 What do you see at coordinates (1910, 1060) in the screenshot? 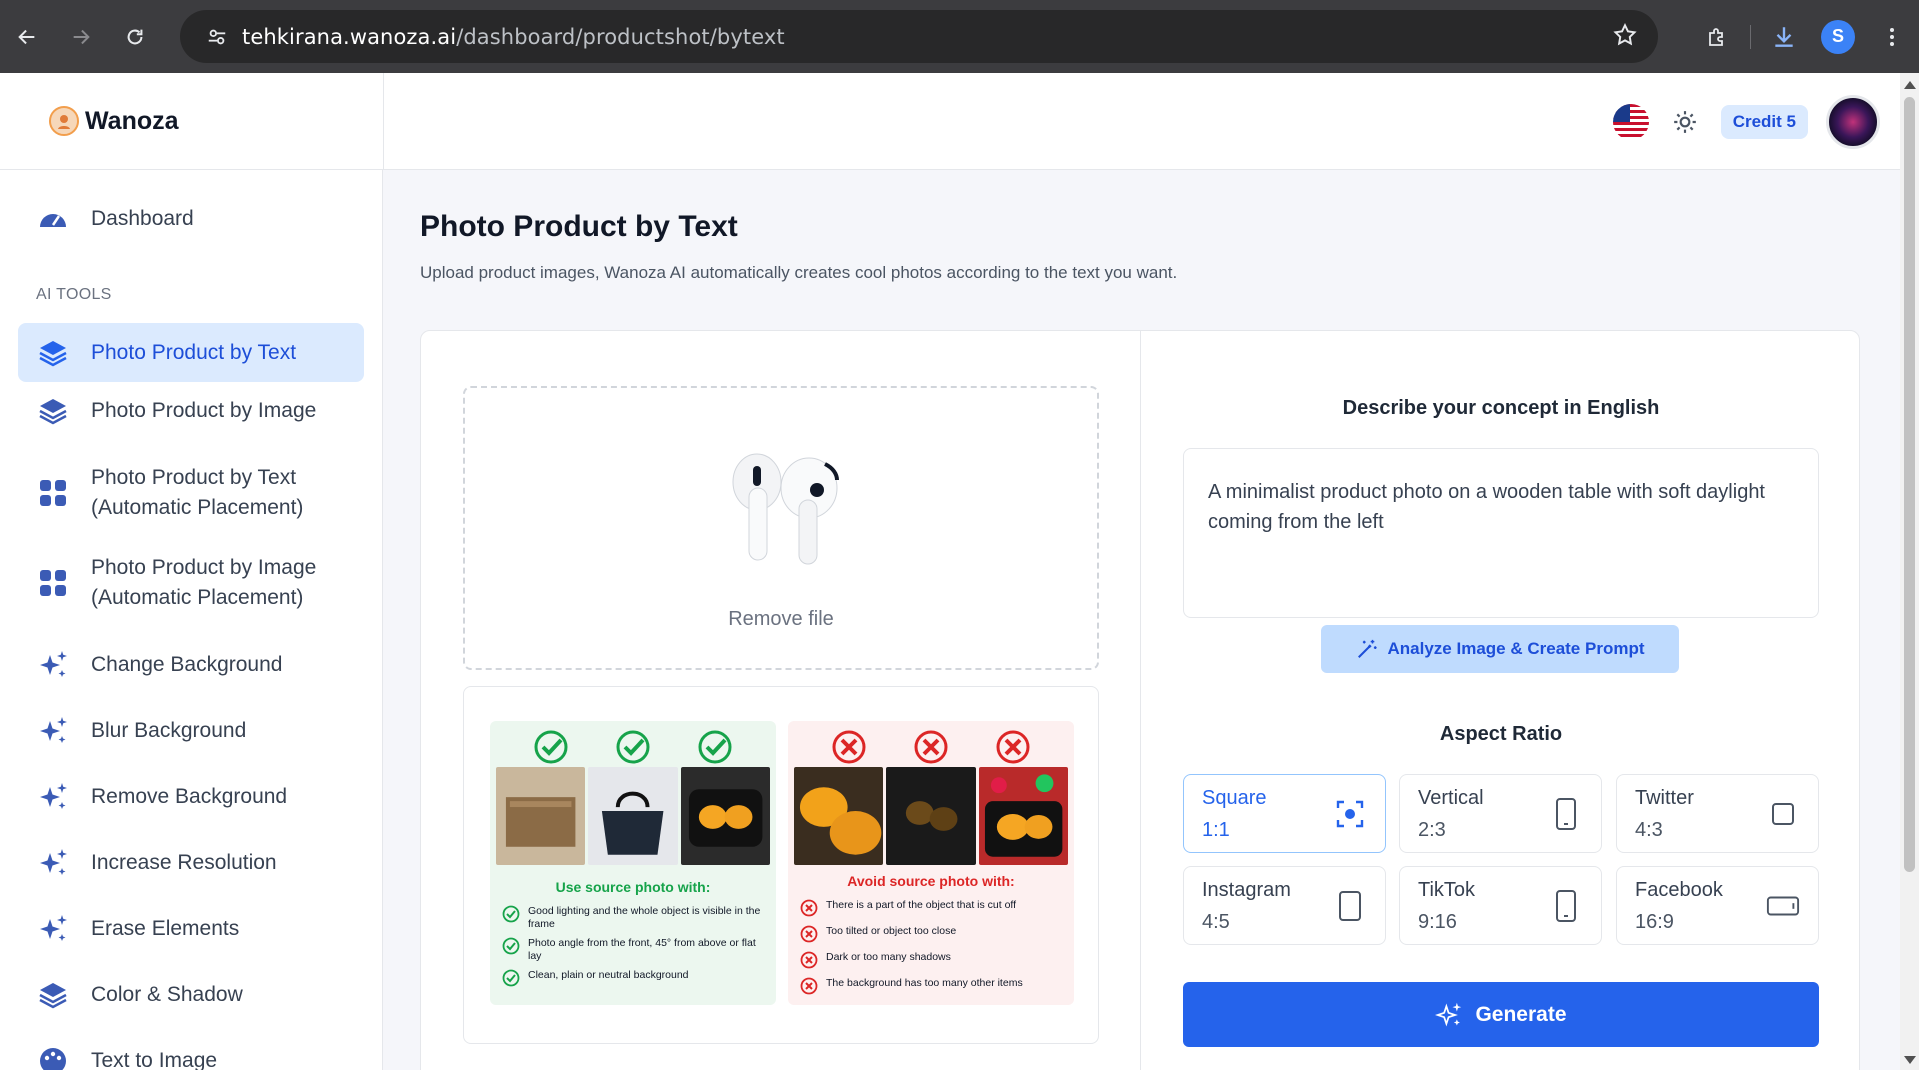
I see `scroll-down-icon` at bounding box center [1910, 1060].